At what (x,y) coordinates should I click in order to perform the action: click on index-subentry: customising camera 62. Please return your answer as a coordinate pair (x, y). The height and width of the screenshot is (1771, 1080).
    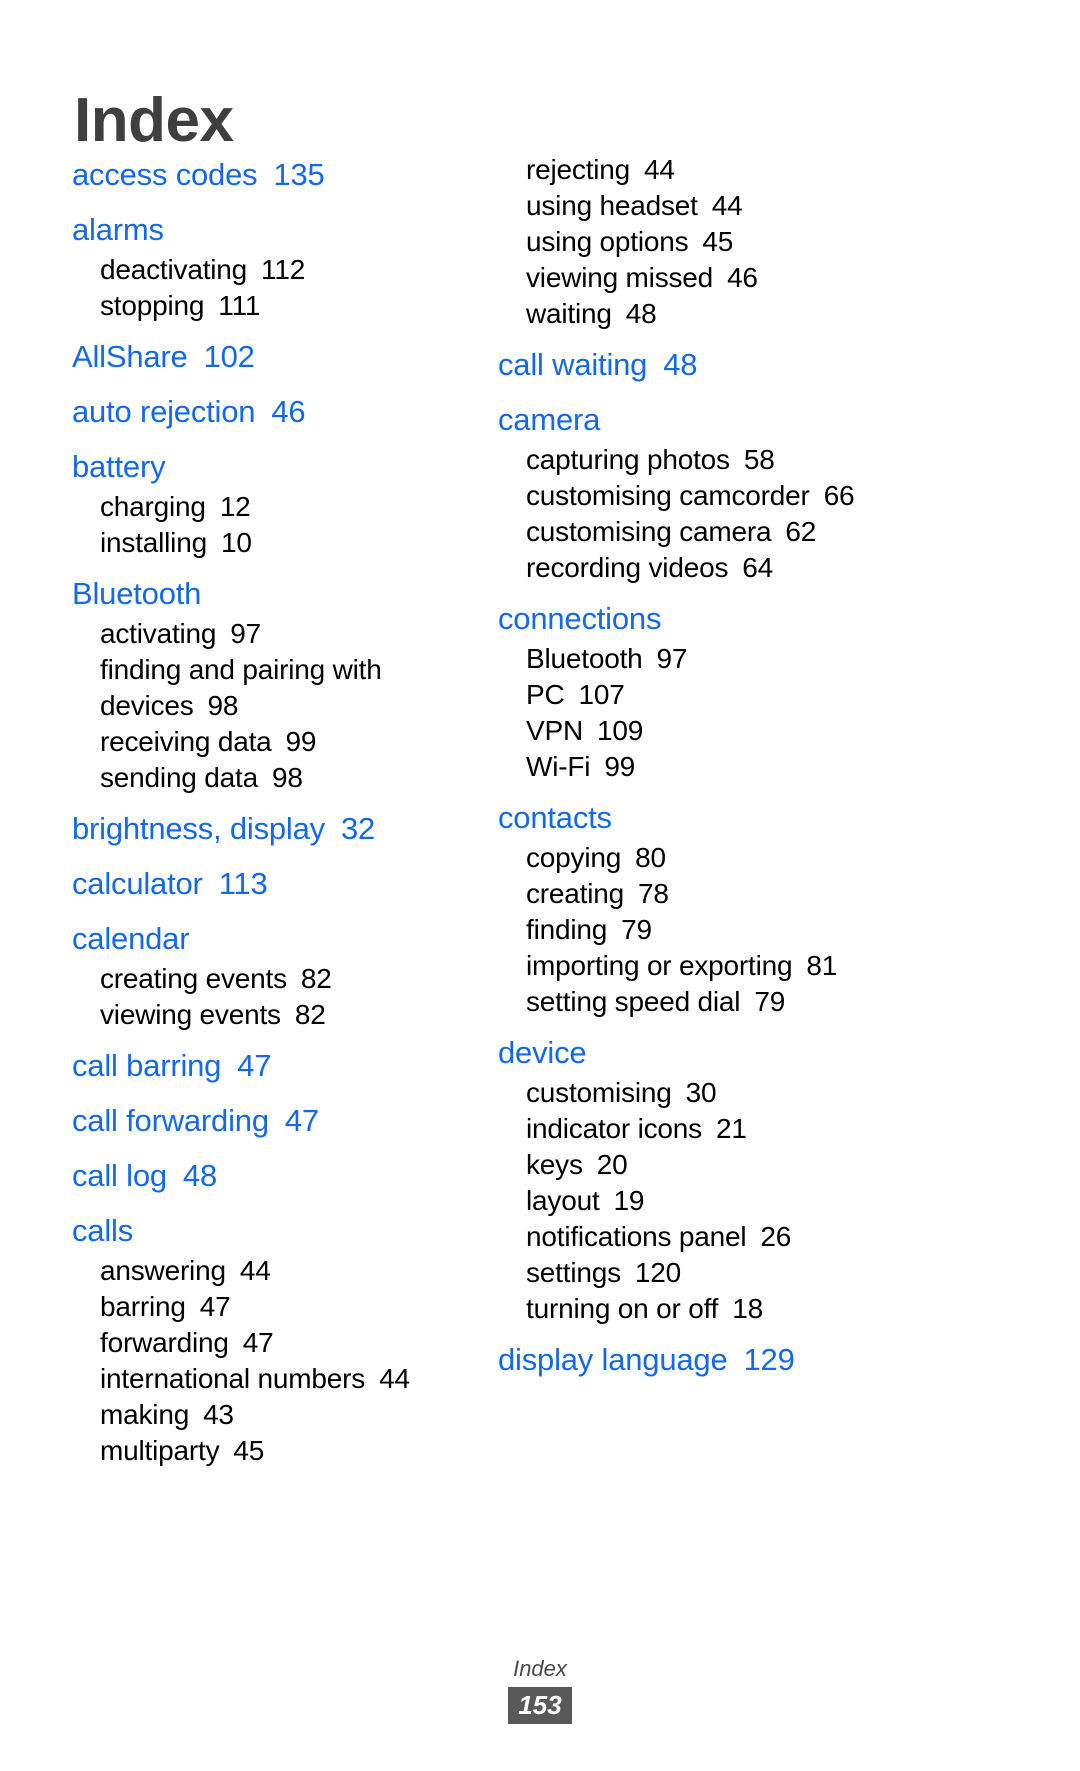
    Looking at the image, I should click on (748, 532).